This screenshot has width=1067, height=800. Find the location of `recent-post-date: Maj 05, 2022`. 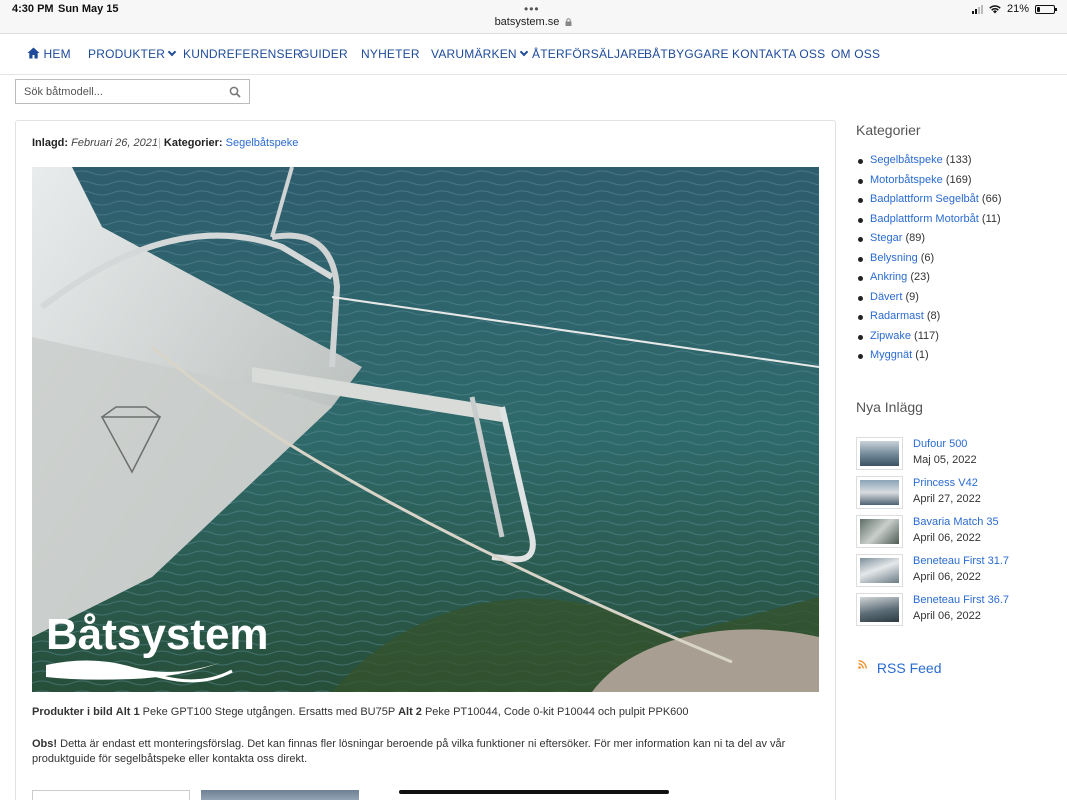

recent-post-date: Maj 05, 2022 is located at coordinates (945, 460).